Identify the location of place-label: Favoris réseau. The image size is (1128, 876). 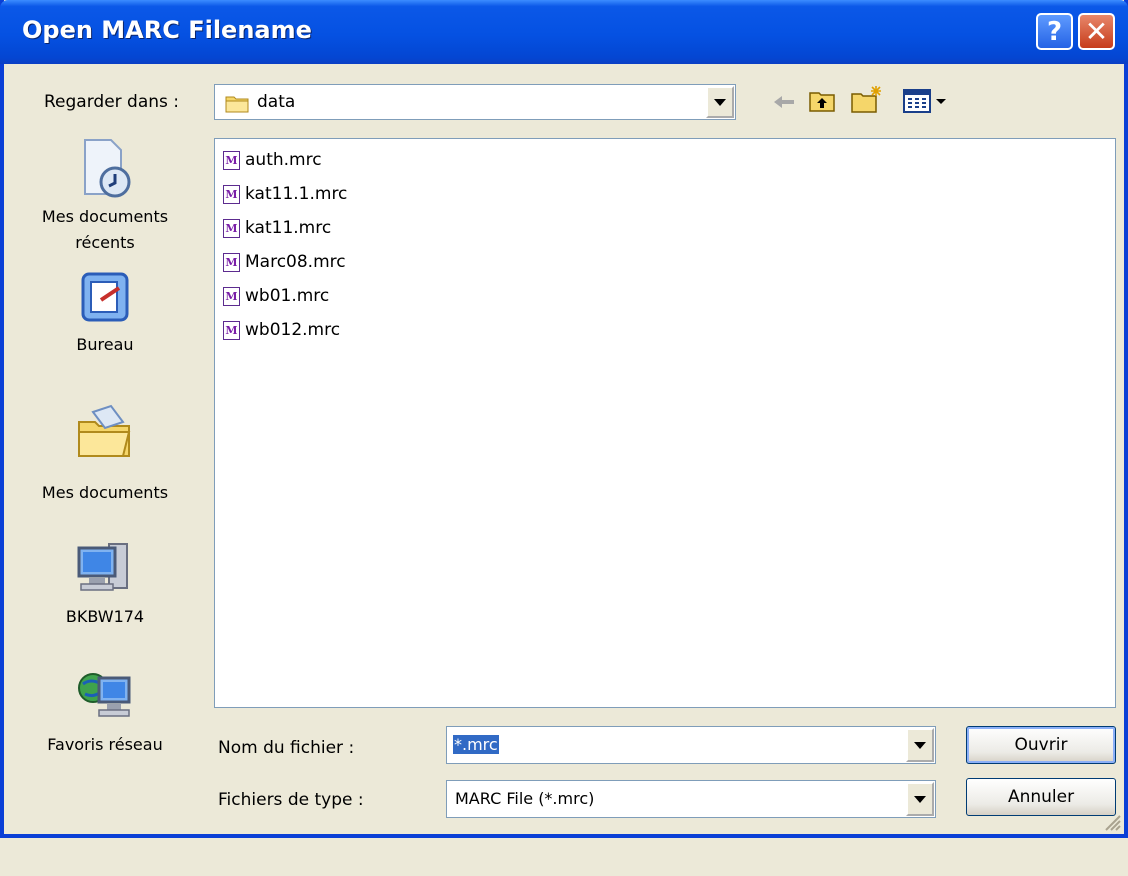
(105, 744).